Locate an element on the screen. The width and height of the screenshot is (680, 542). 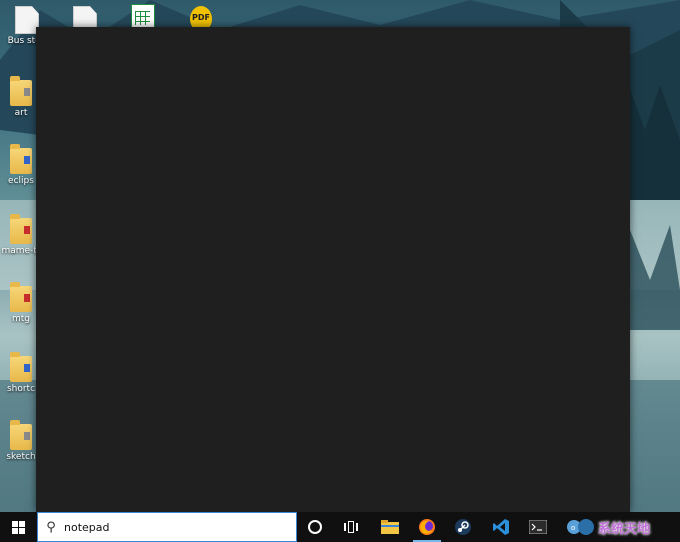
desktop-icon-label: mame-tr is located at coordinates (21, 251).